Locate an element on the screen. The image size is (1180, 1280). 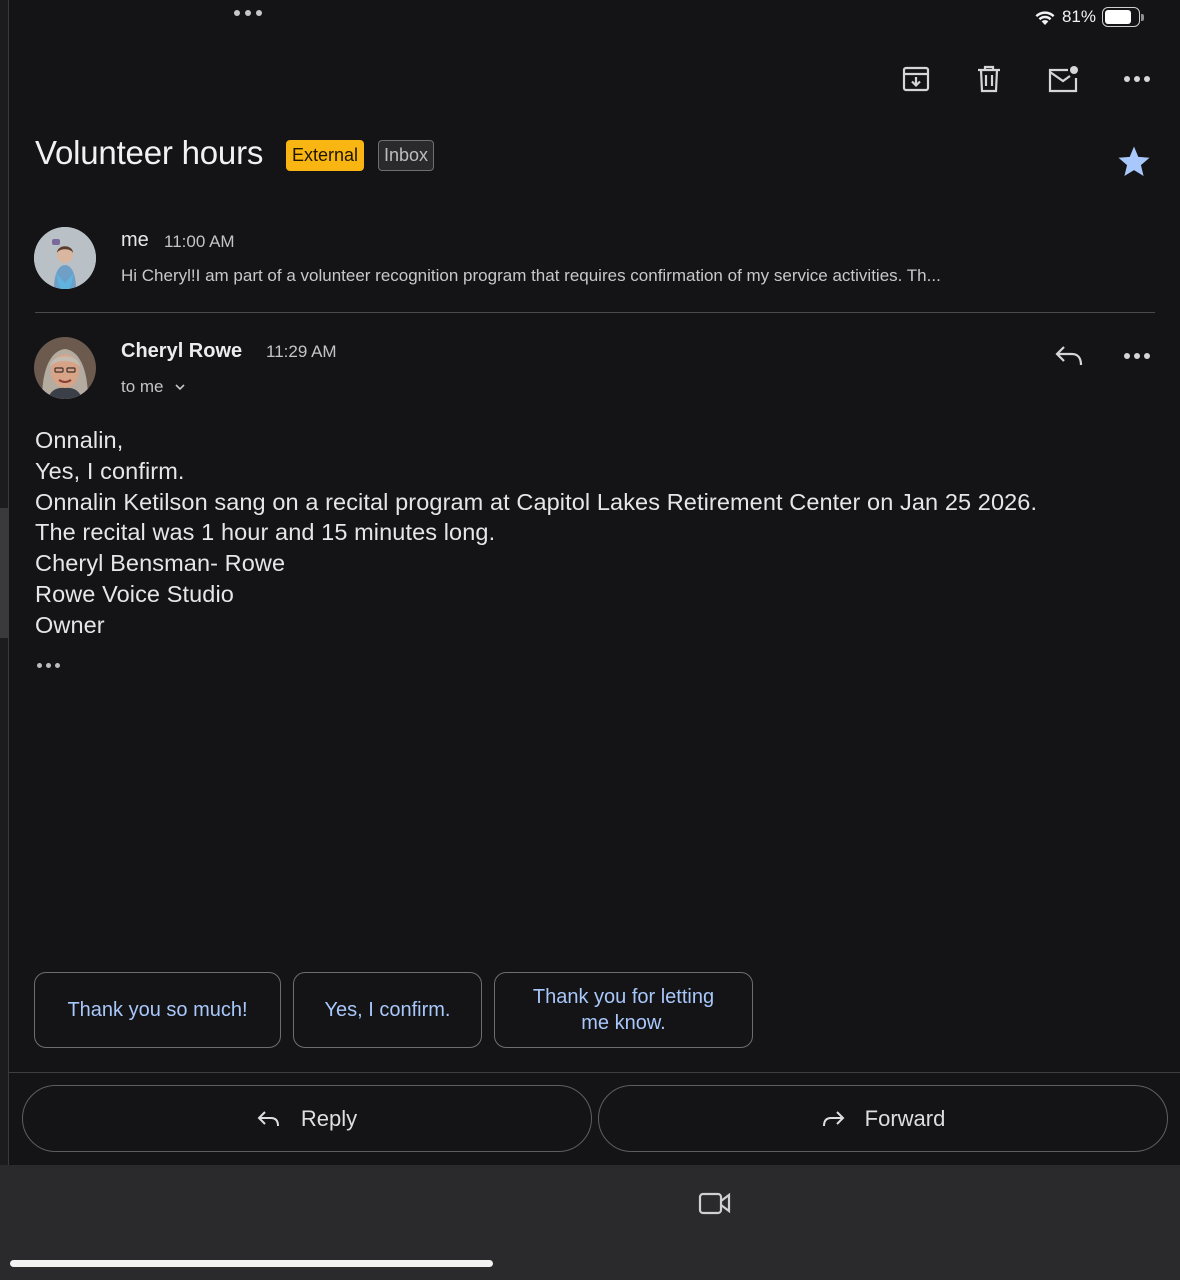
forward-label: Forward is located at coordinates (905, 1118).